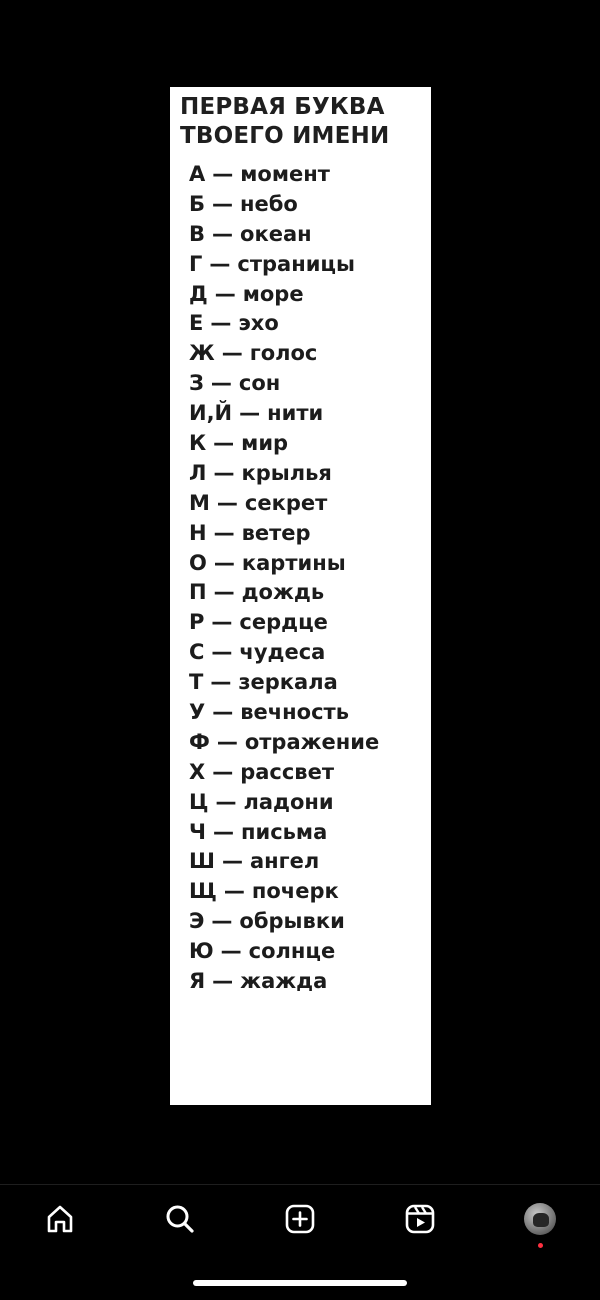  Describe the element at coordinates (284, 862) in the screenshot. I see `list-item: Ш — ангел` at that location.